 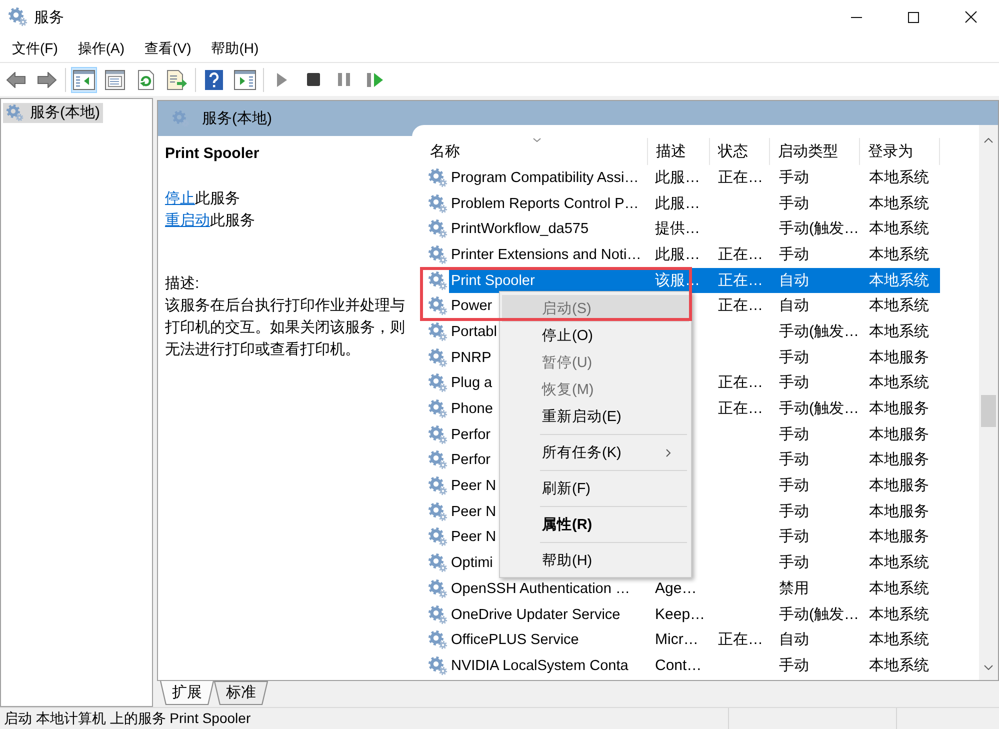 I want to click on column-header: 状态, so click(x=740, y=151).